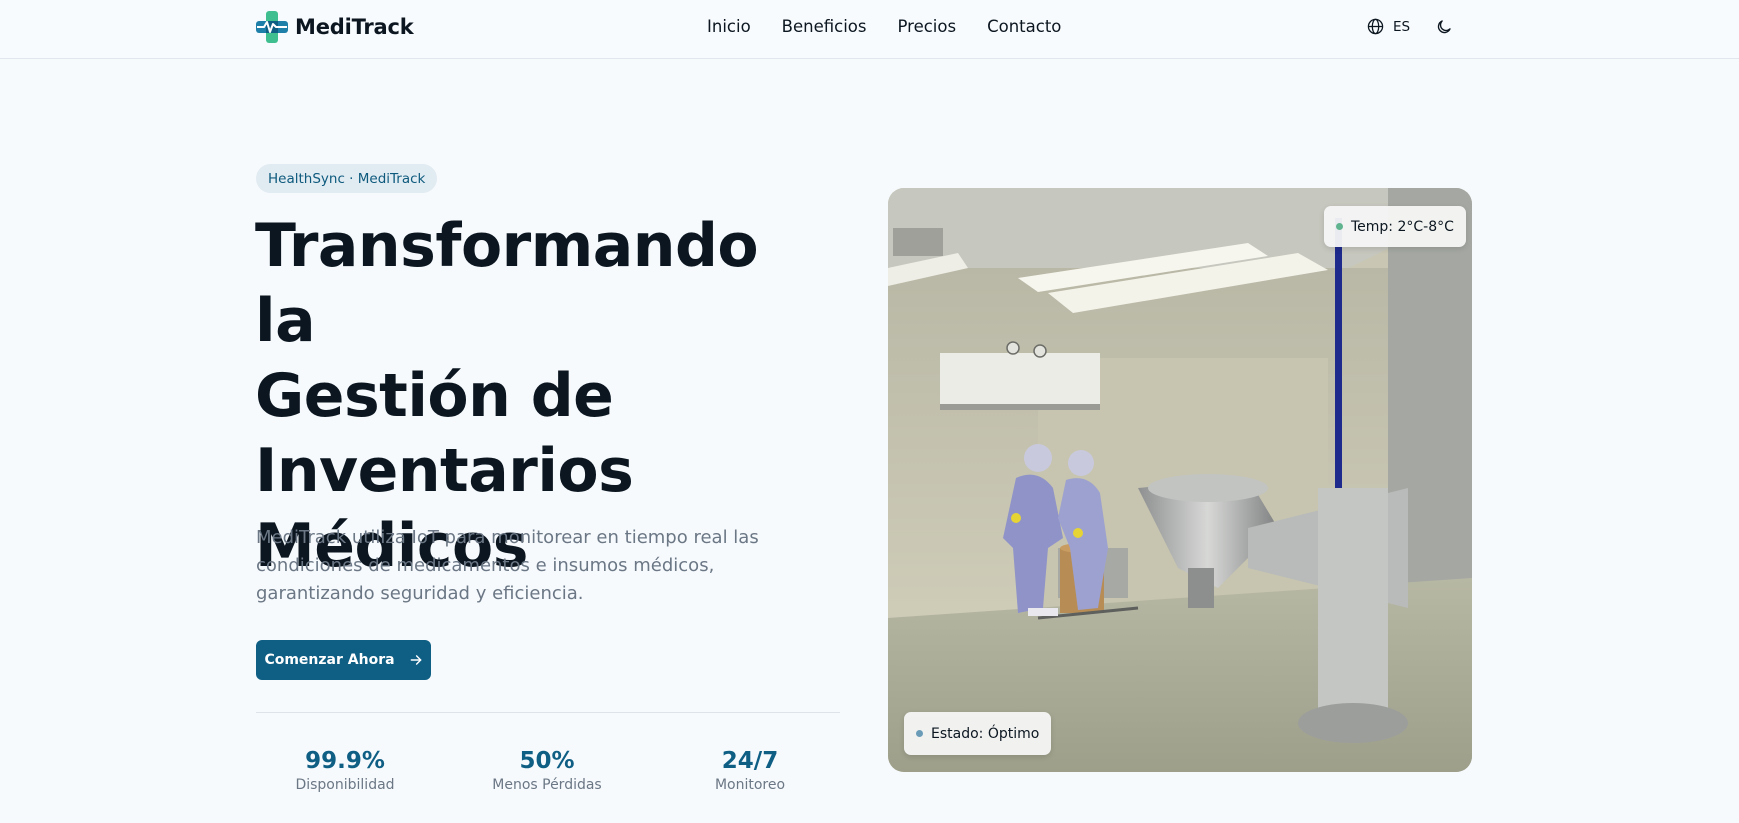 This screenshot has height=823, width=1739. What do you see at coordinates (824, 26) in the screenshot?
I see `nav-link-beneficios: Beneficios` at bounding box center [824, 26].